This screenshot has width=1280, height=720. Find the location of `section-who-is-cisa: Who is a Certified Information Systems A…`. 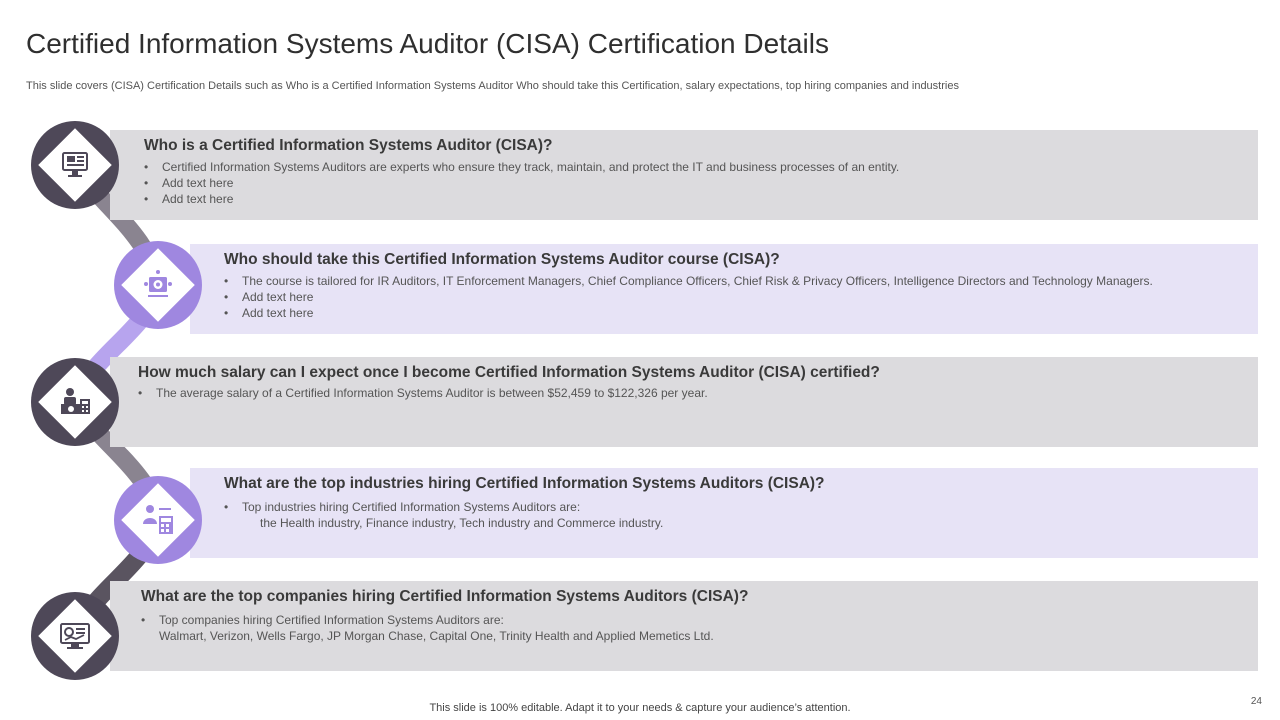

section-who-is-cisa: Who is a Certified Information Systems A… is located at coordinates (684, 175).